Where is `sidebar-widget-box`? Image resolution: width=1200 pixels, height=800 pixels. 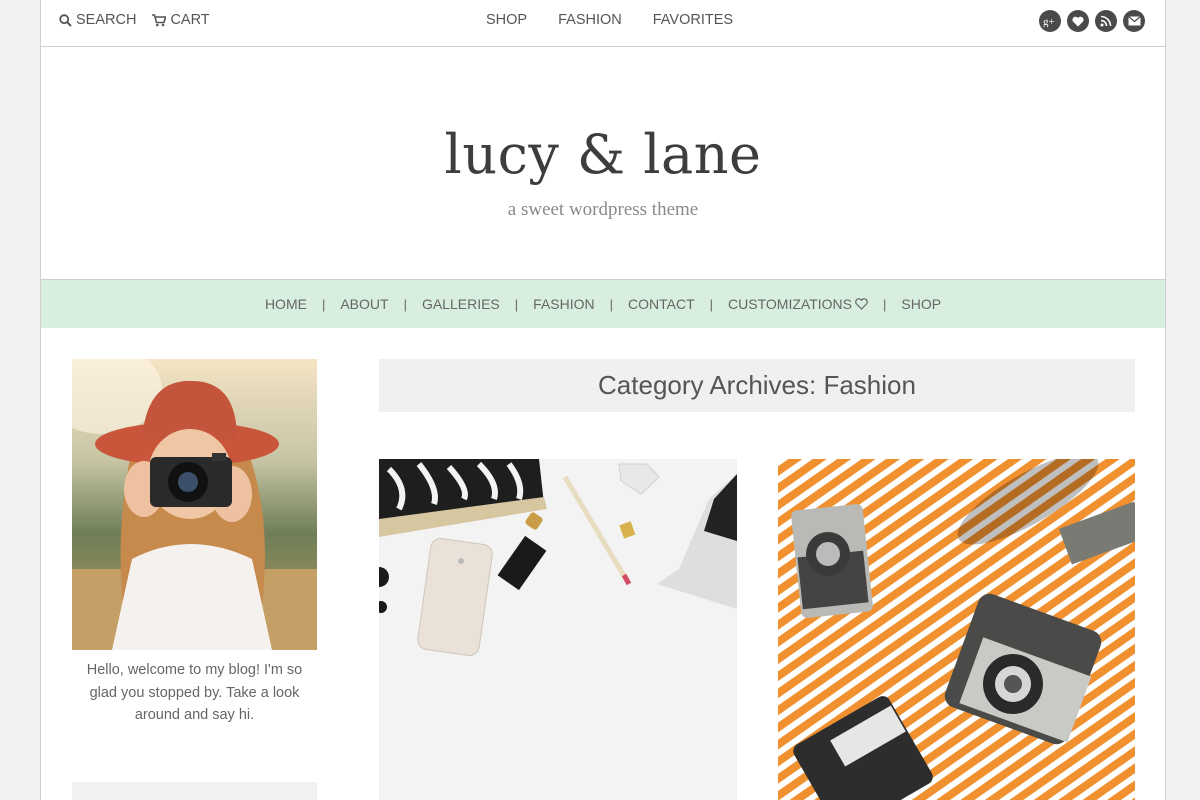 sidebar-widget-box is located at coordinates (194, 791).